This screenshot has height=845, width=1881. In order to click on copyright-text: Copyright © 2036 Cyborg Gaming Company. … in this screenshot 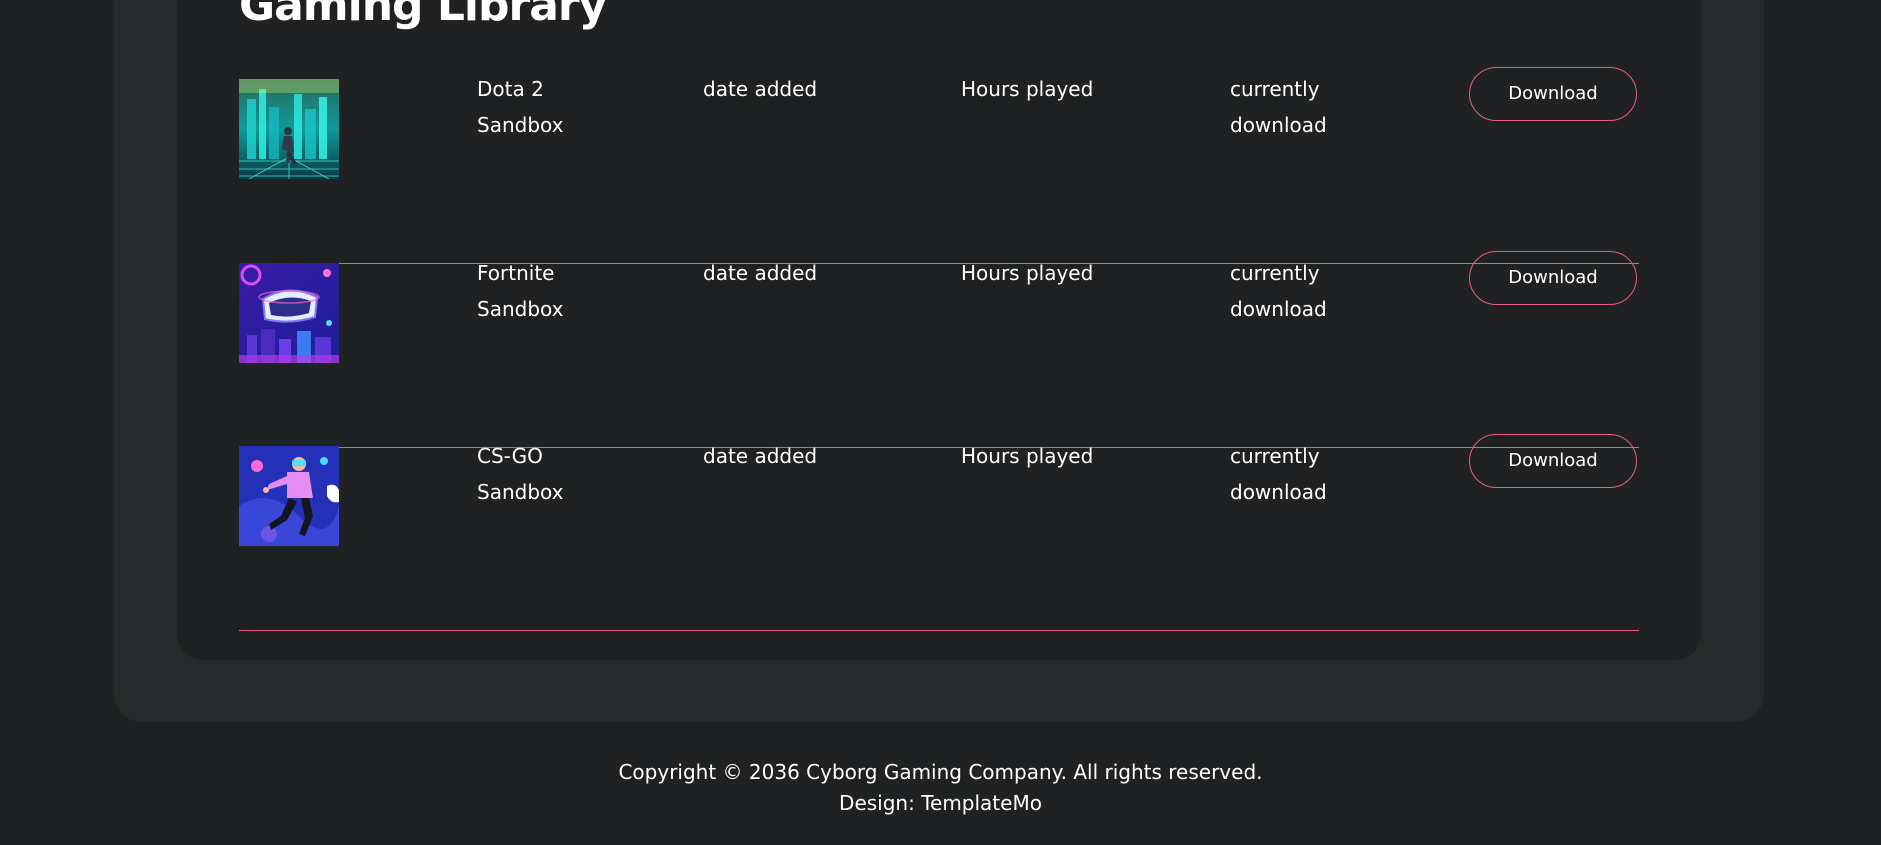, I will do `click(940, 772)`.